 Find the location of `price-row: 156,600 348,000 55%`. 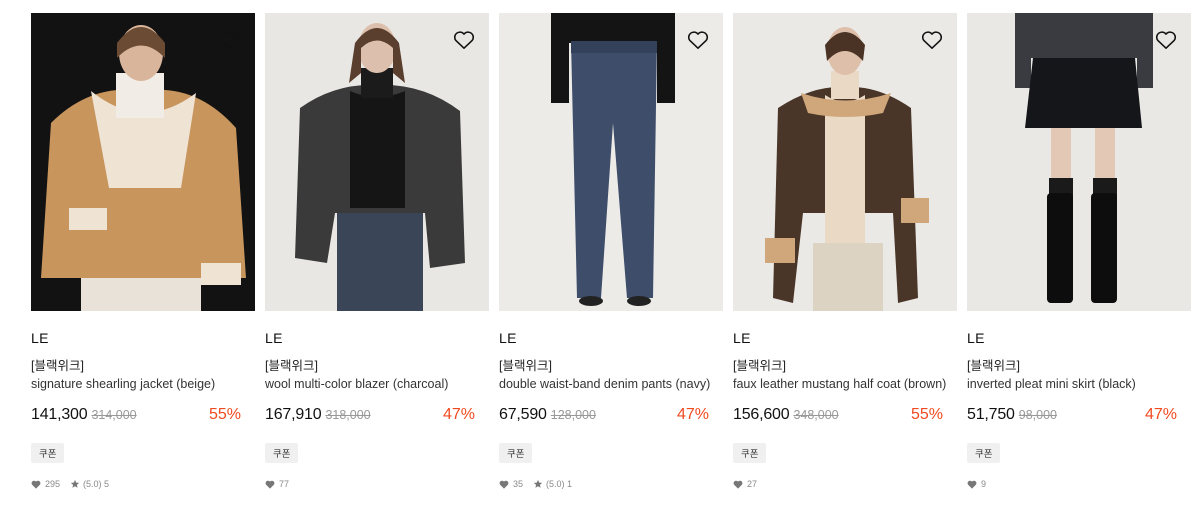

price-row: 156,600 348,000 55% is located at coordinates (845, 417).